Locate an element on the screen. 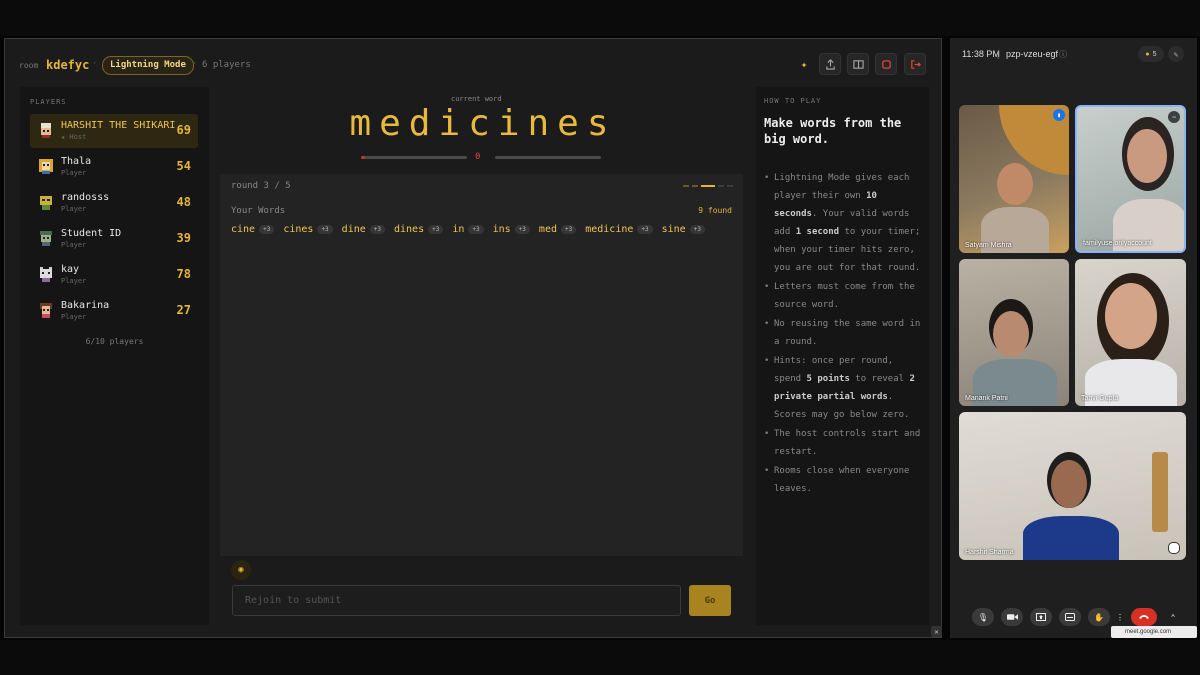 The image size is (1200, 675). present-button is located at coordinates (1041, 617).